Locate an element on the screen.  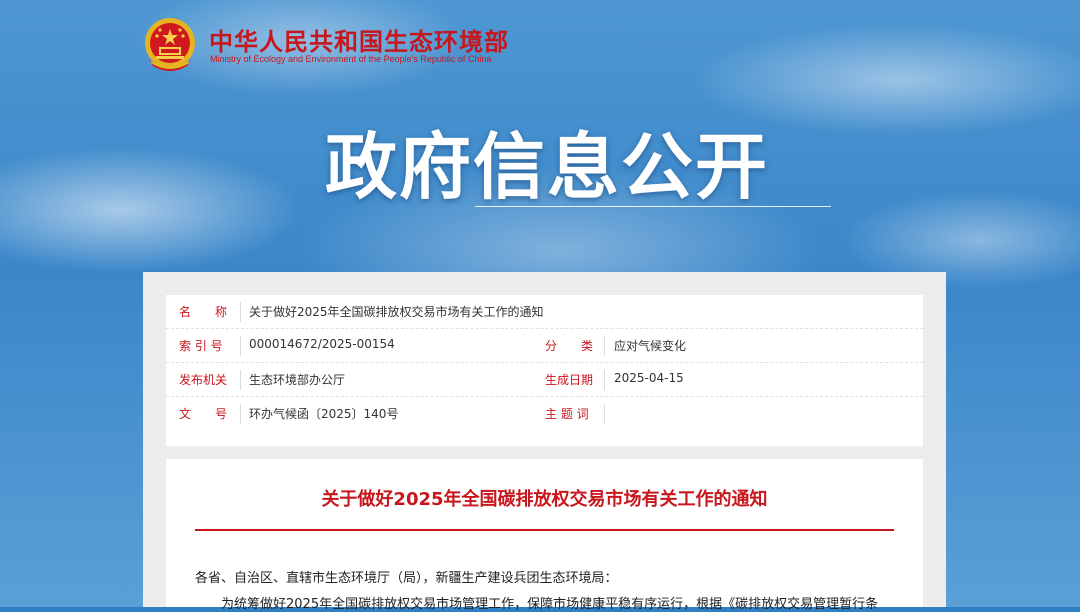
meta-issuer-label: 发布机关 is located at coordinates (203, 380).